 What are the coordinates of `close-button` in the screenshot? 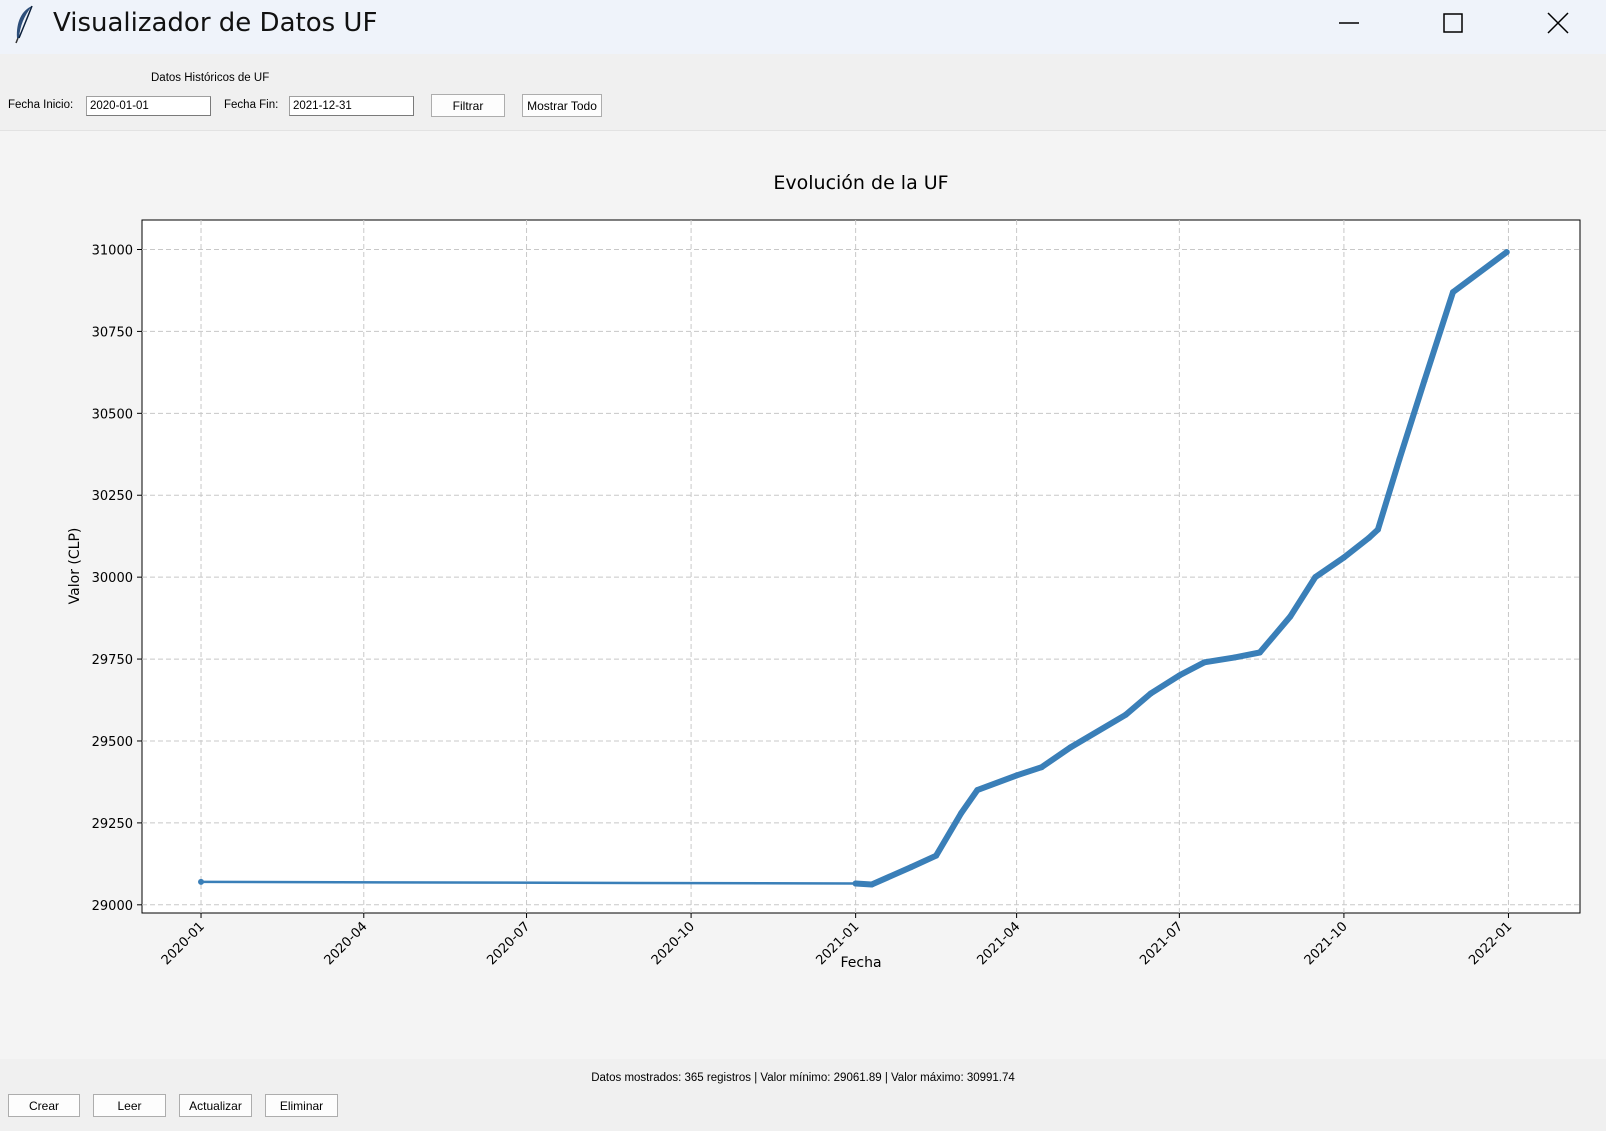 It's located at (1556, 23).